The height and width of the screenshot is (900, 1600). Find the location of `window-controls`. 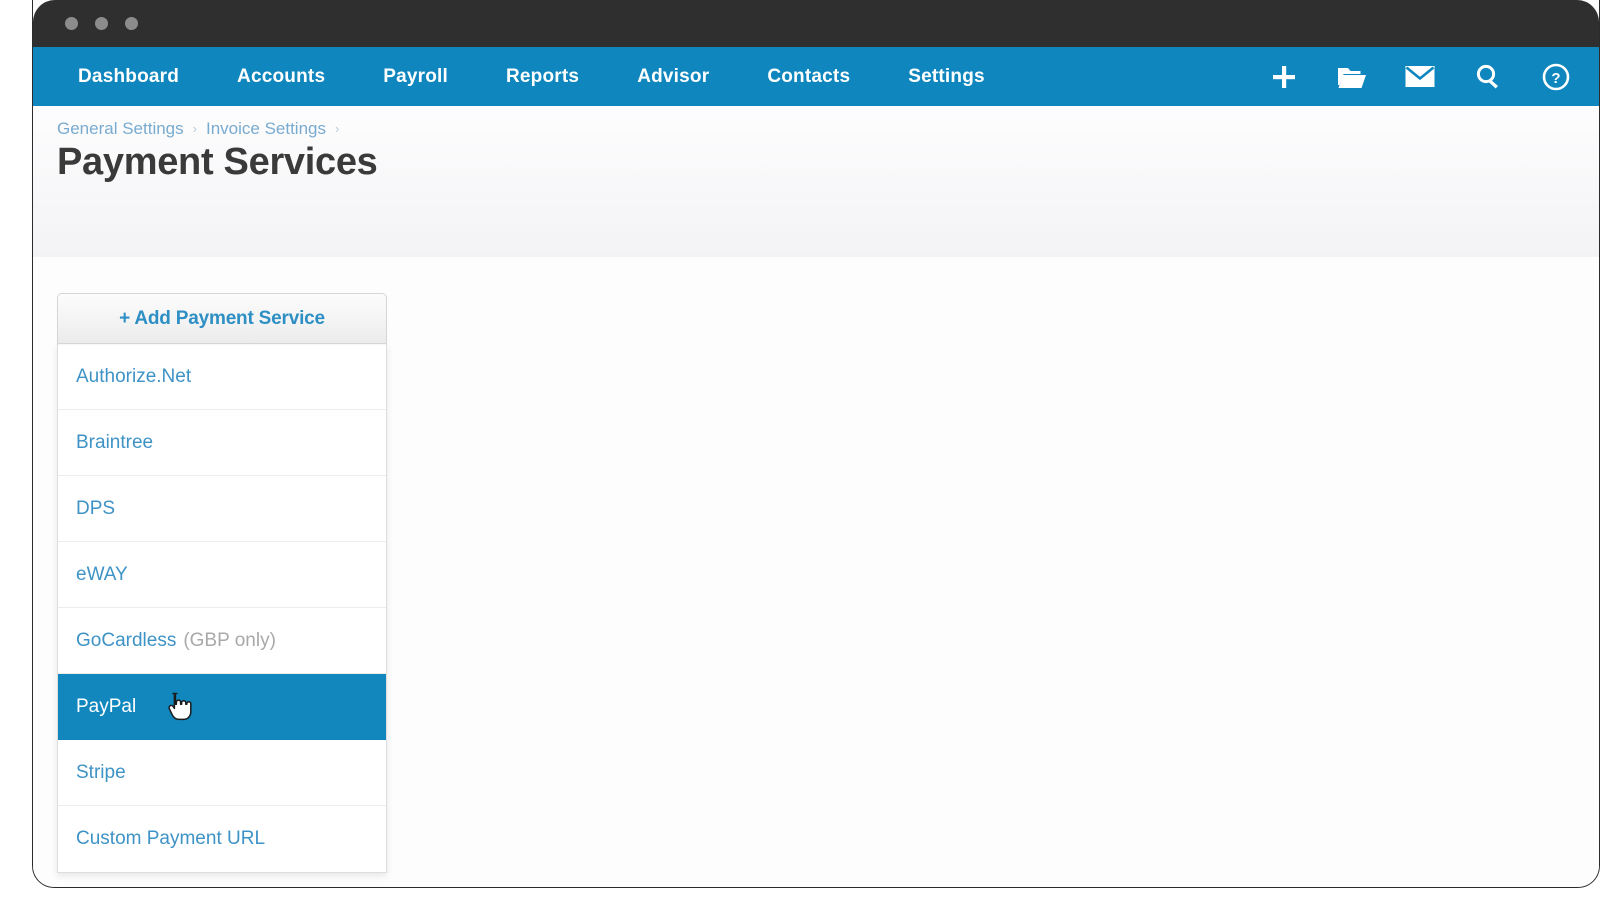

window-controls is located at coordinates (101, 23).